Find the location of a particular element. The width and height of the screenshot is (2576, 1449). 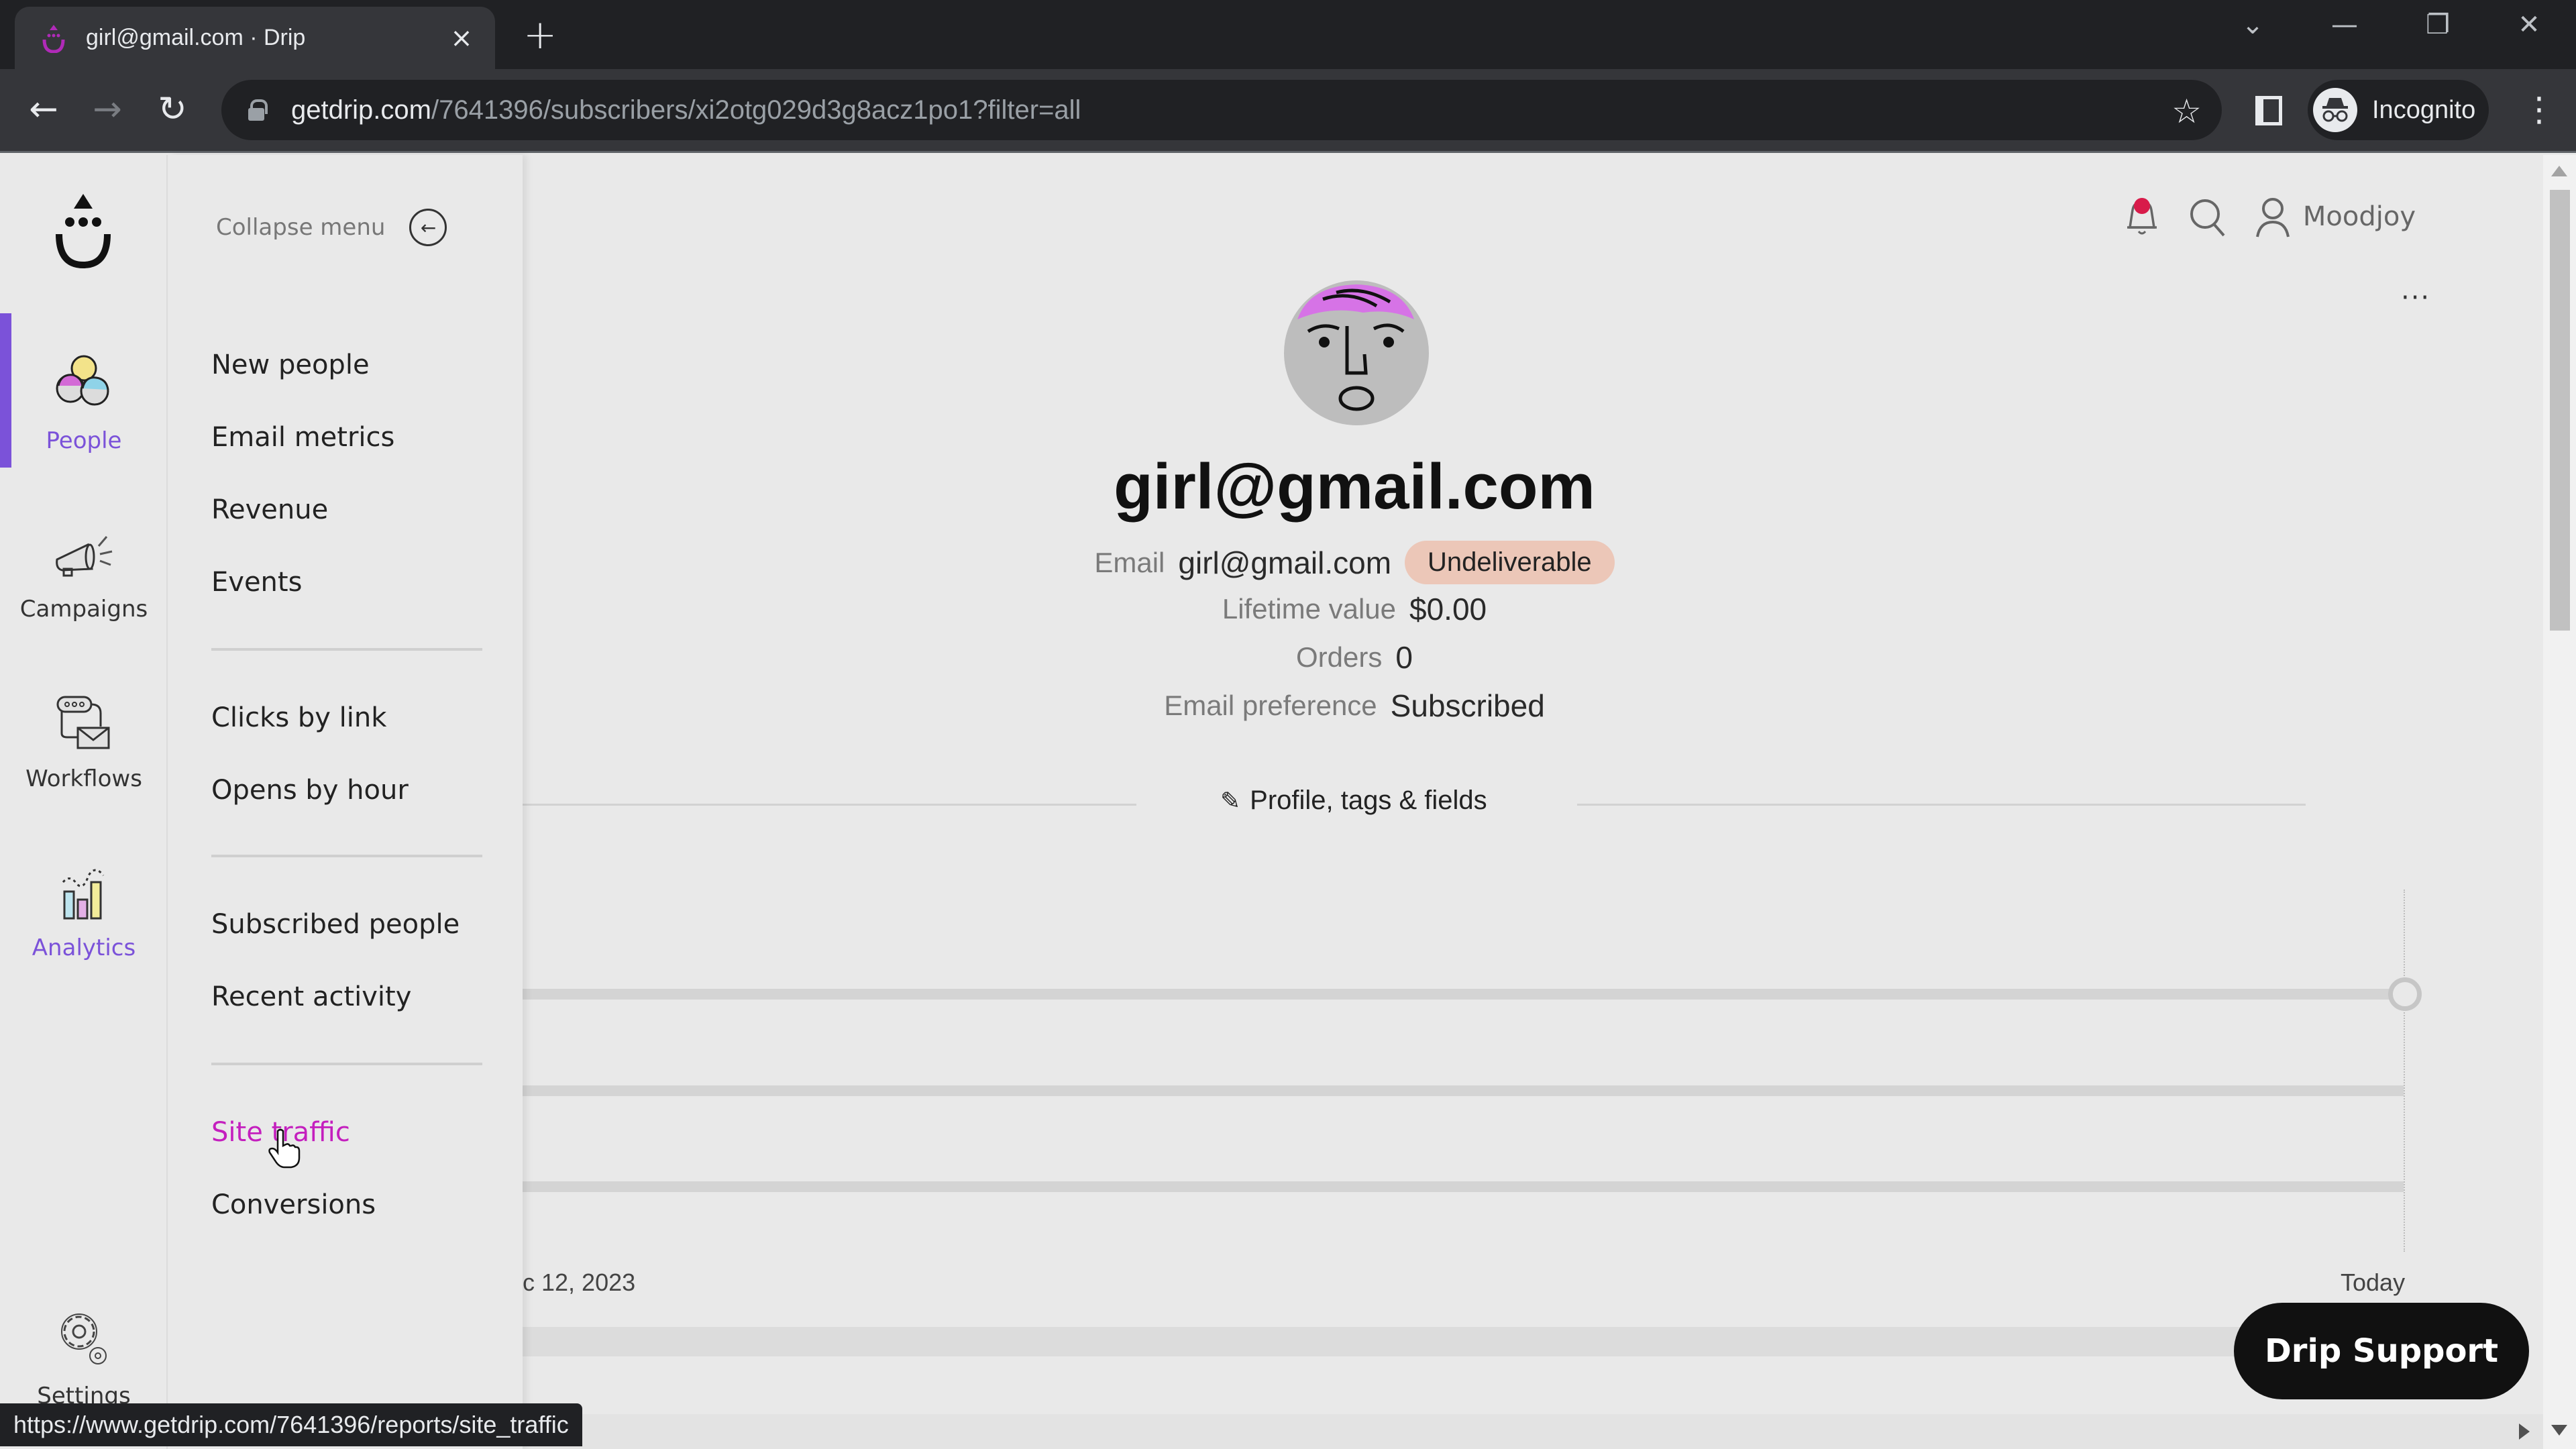

browser-tab: girl@gmail.com · Drip × is located at coordinates (255, 38).